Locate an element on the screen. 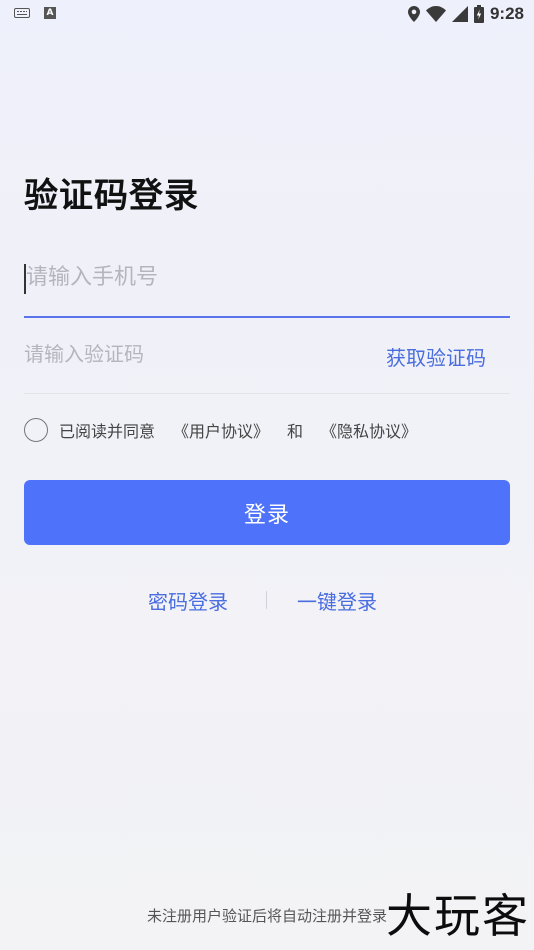 The width and height of the screenshot is (534, 950). signal-icon is located at coordinates (459, 14).